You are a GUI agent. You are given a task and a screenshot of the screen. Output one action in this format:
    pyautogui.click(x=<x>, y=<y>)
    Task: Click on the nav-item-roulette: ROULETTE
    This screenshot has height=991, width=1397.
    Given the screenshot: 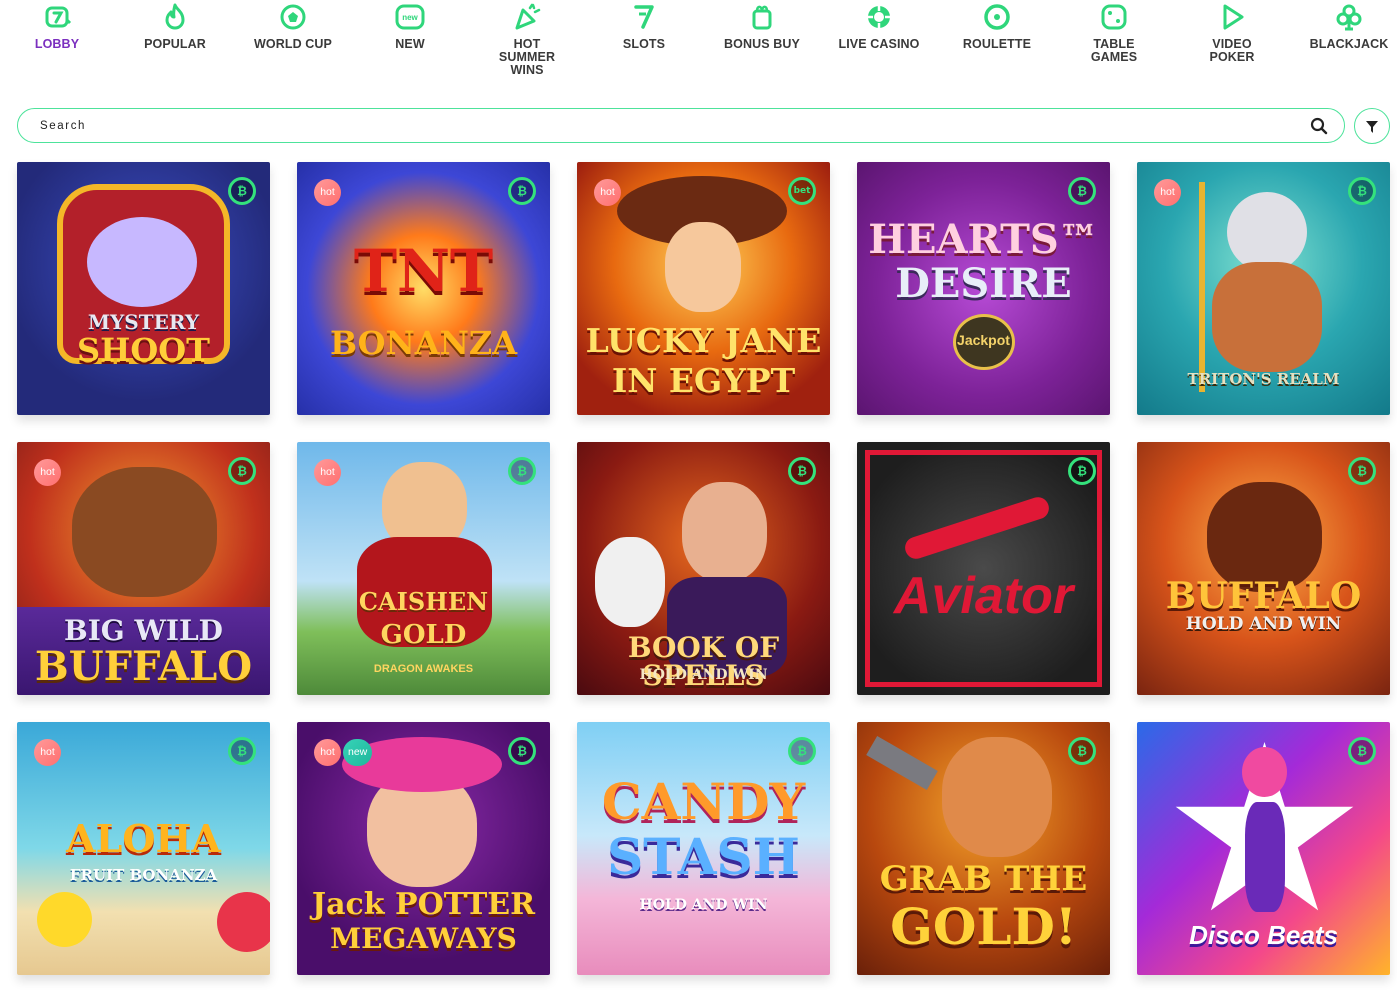 What is the action you would take?
    pyautogui.click(x=997, y=26)
    